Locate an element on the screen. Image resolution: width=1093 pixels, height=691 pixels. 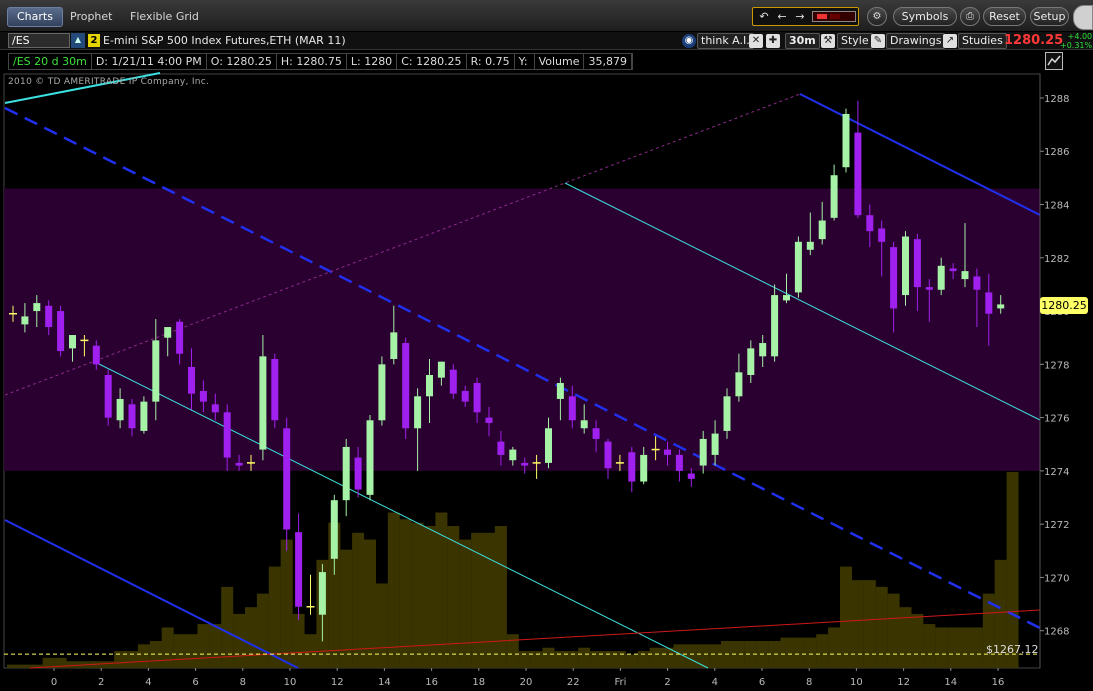
price-tick-label: 1272 is located at coordinates (1056, 525).